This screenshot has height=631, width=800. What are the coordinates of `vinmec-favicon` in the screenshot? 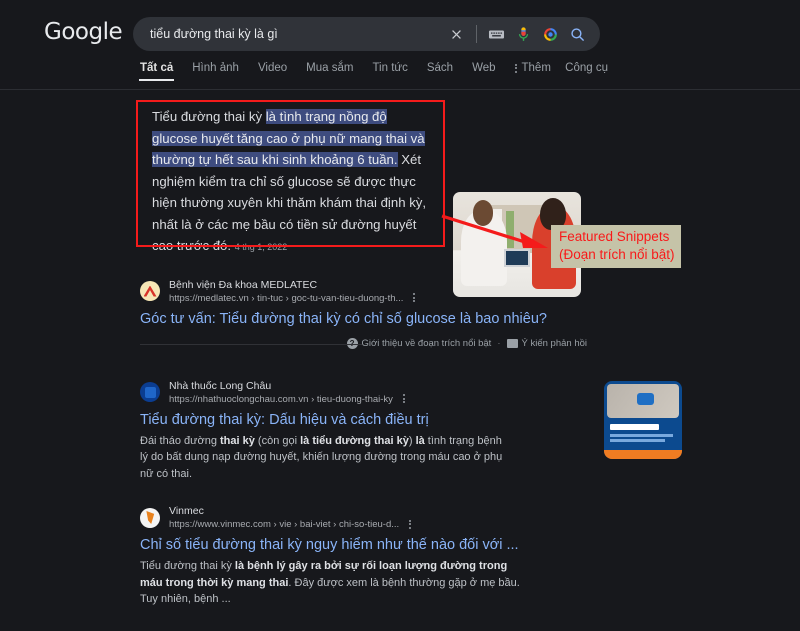 It's located at (150, 517).